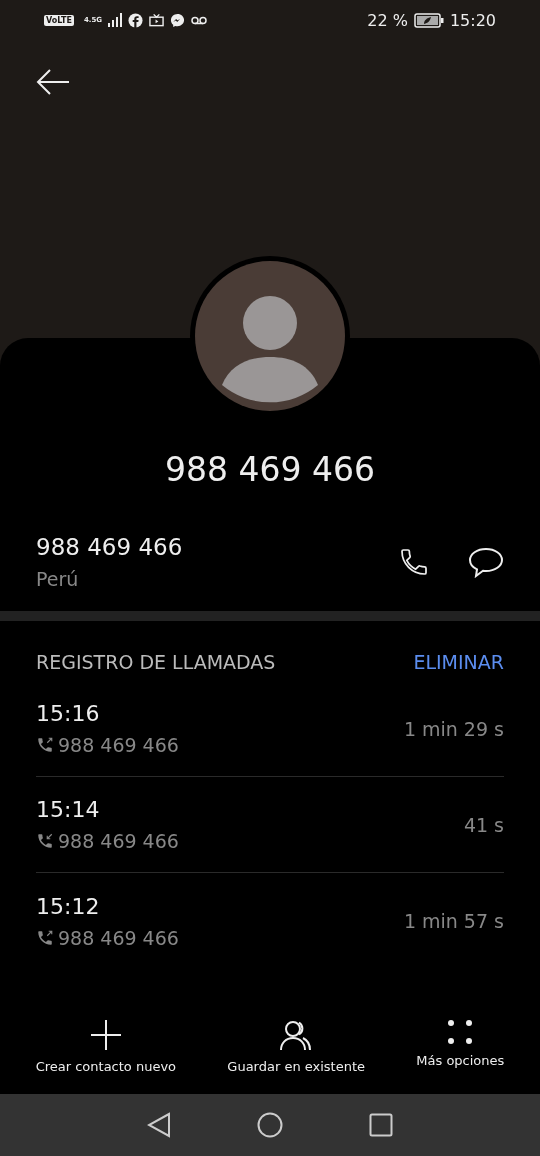 The image size is (540, 1156). I want to click on facebook-icon, so click(136, 20).